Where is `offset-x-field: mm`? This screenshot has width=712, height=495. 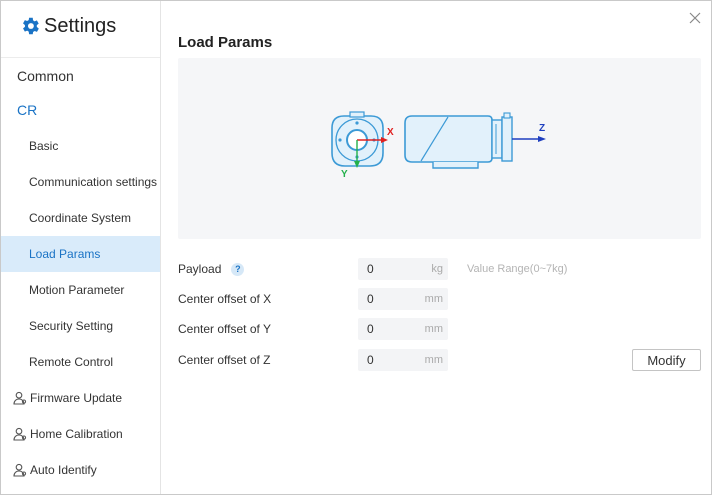
offset-x-field: mm is located at coordinates (403, 299).